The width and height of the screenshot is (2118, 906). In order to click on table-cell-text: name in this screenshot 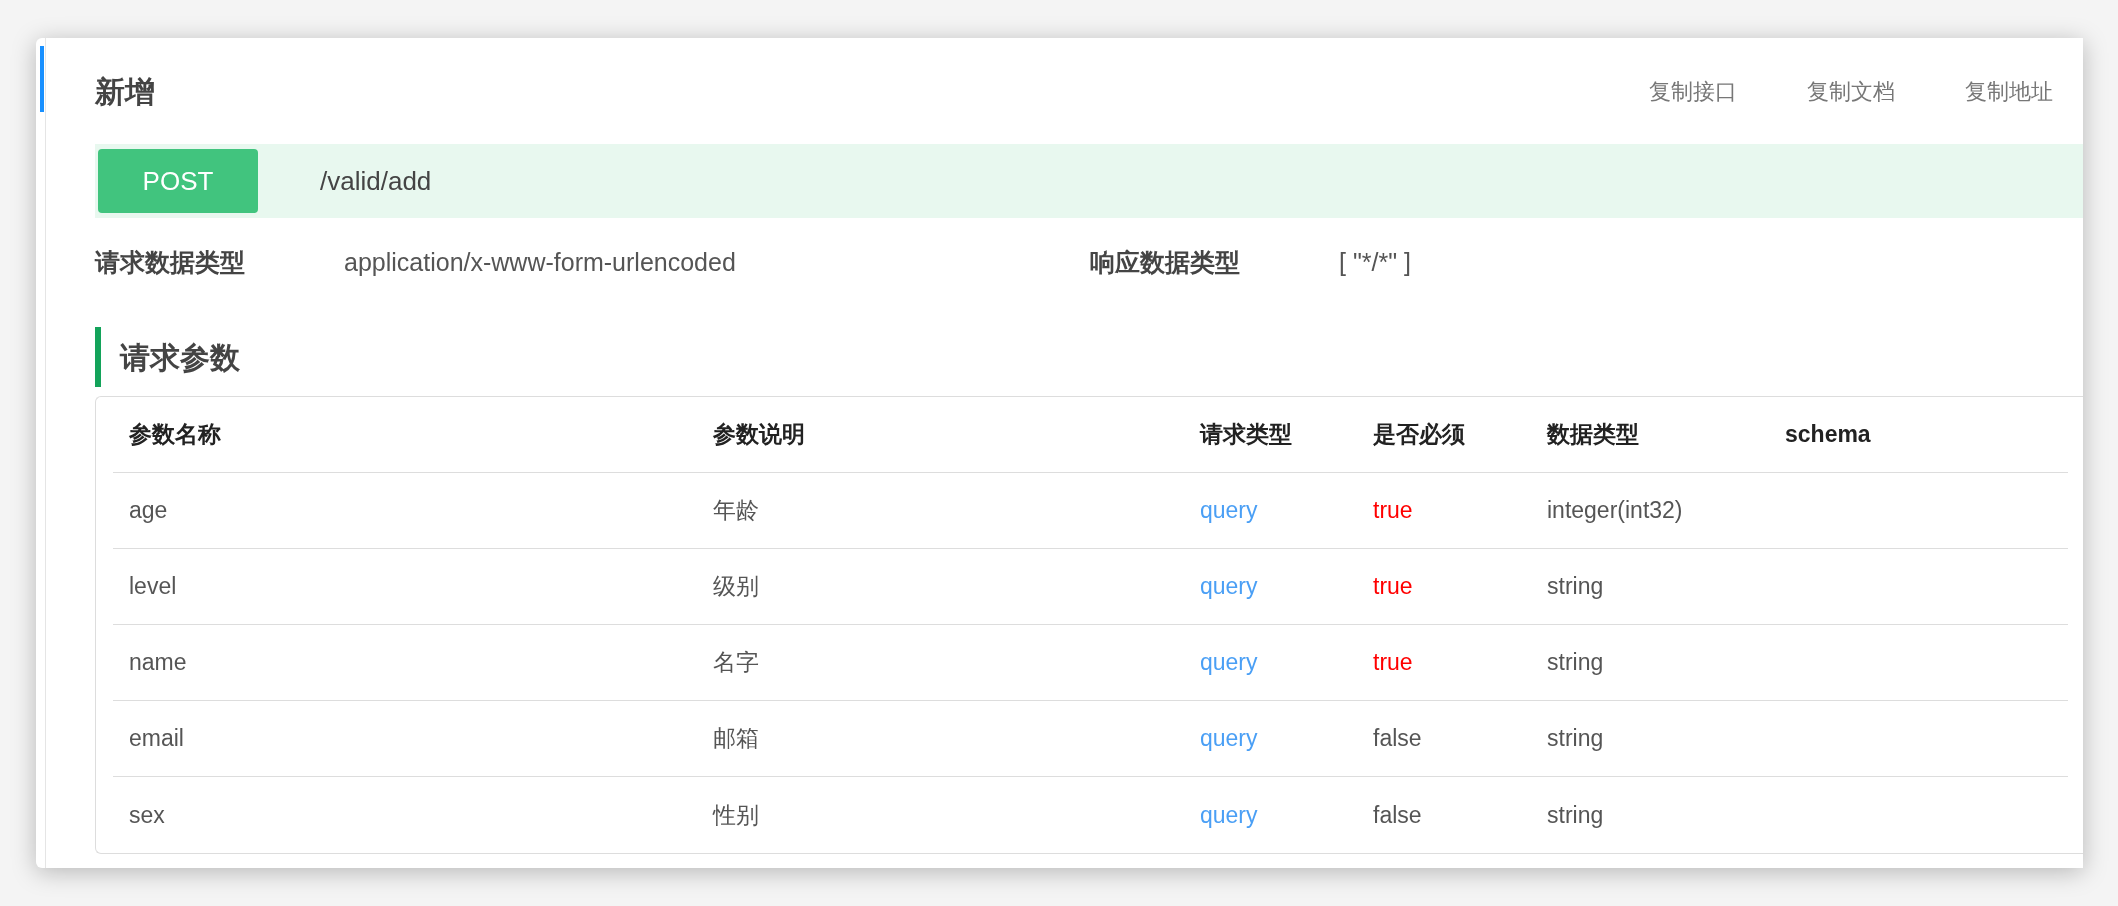, I will do `click(158, 663)`.